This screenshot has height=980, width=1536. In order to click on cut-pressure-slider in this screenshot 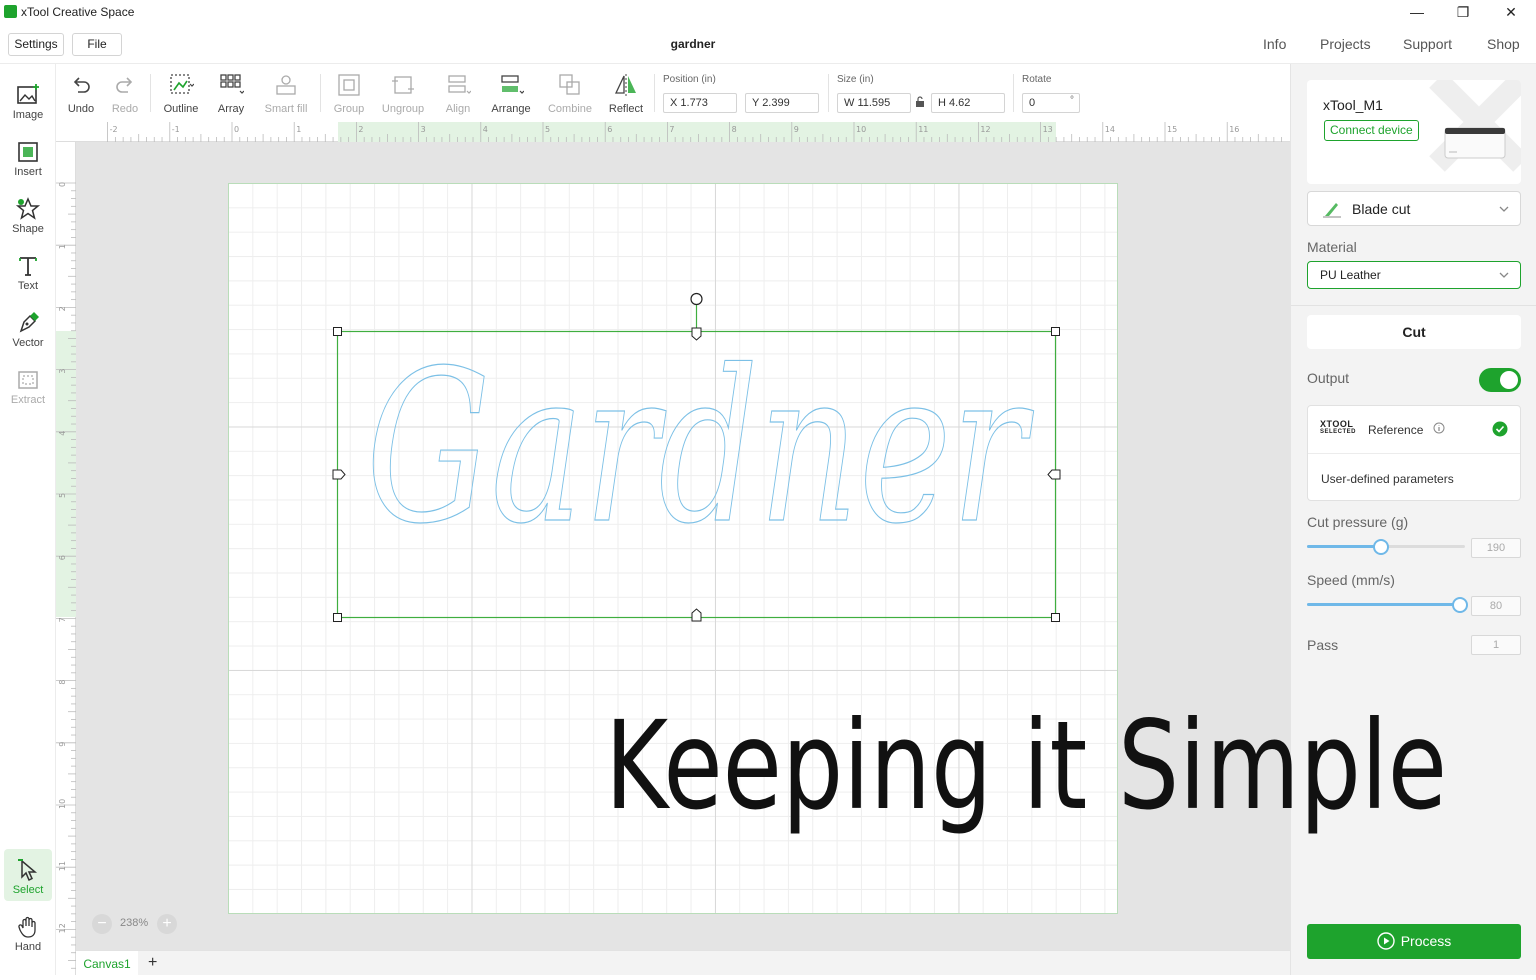, I will do `click(1386, 547)`.